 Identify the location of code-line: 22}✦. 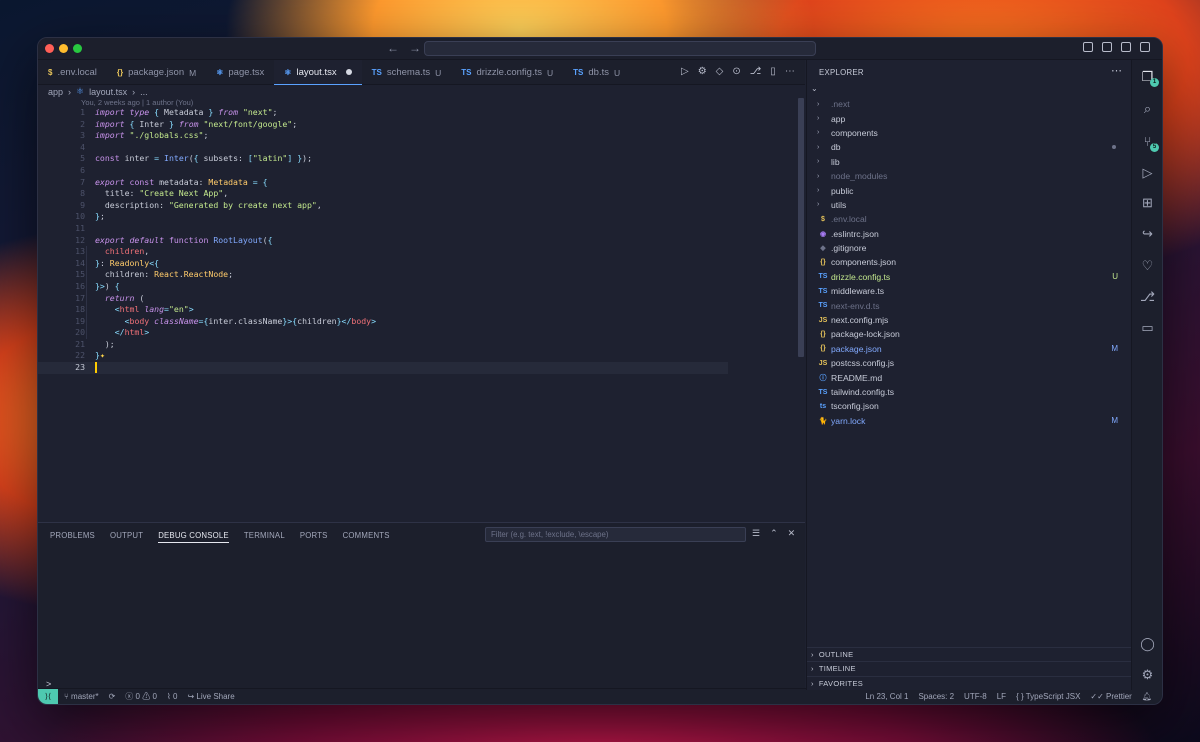
(418, 356).